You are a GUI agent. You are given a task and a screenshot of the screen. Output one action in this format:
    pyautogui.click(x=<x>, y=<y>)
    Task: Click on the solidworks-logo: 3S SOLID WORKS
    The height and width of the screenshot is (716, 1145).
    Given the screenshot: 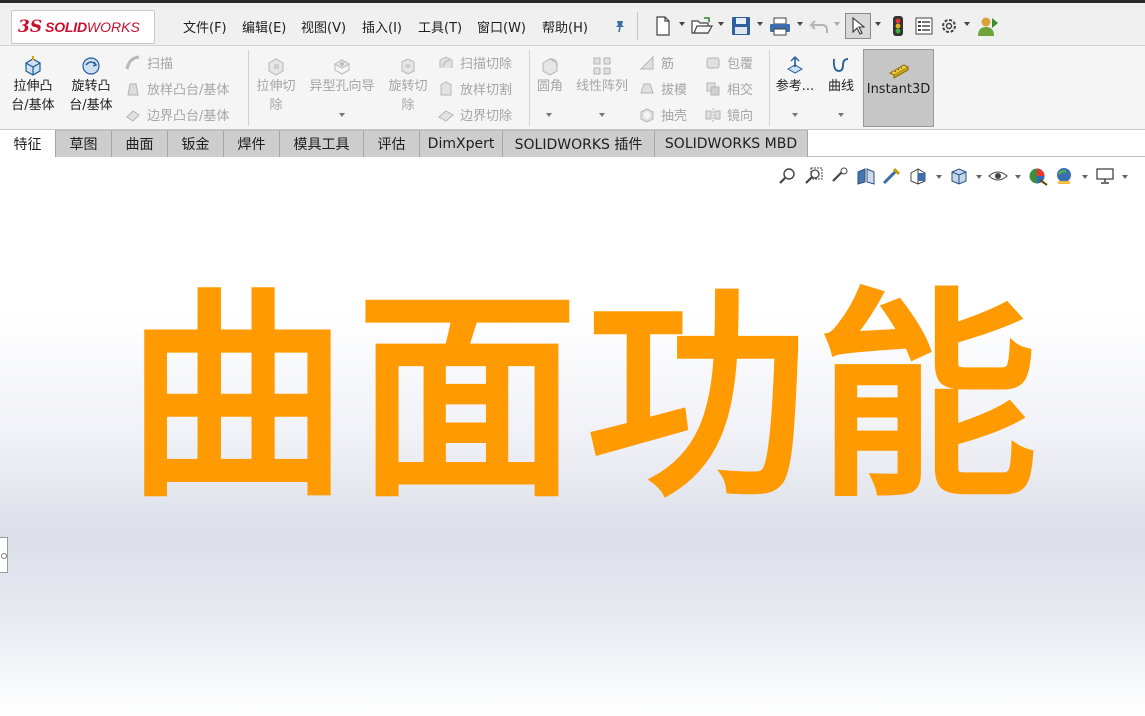 What is the action you would take?
    pyautogui.click(x=83, y=27)
    